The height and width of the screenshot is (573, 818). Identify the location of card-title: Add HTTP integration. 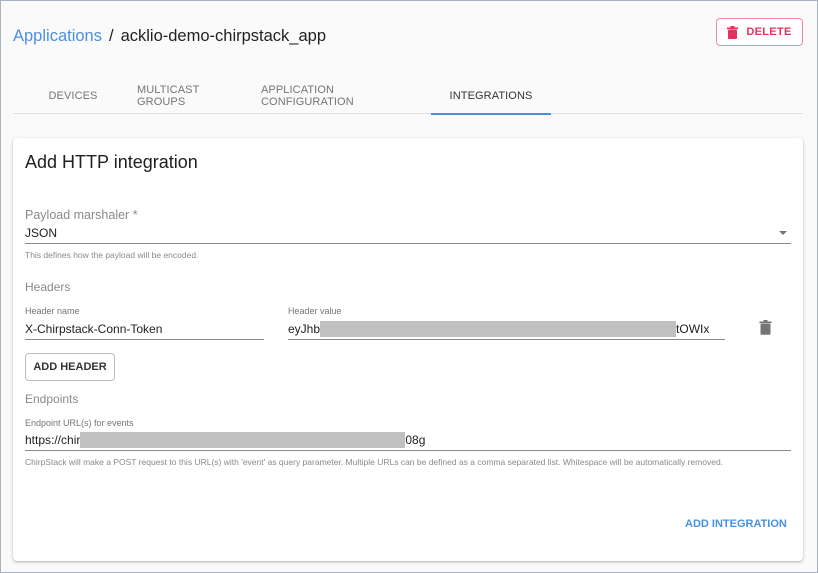
(111, 162).